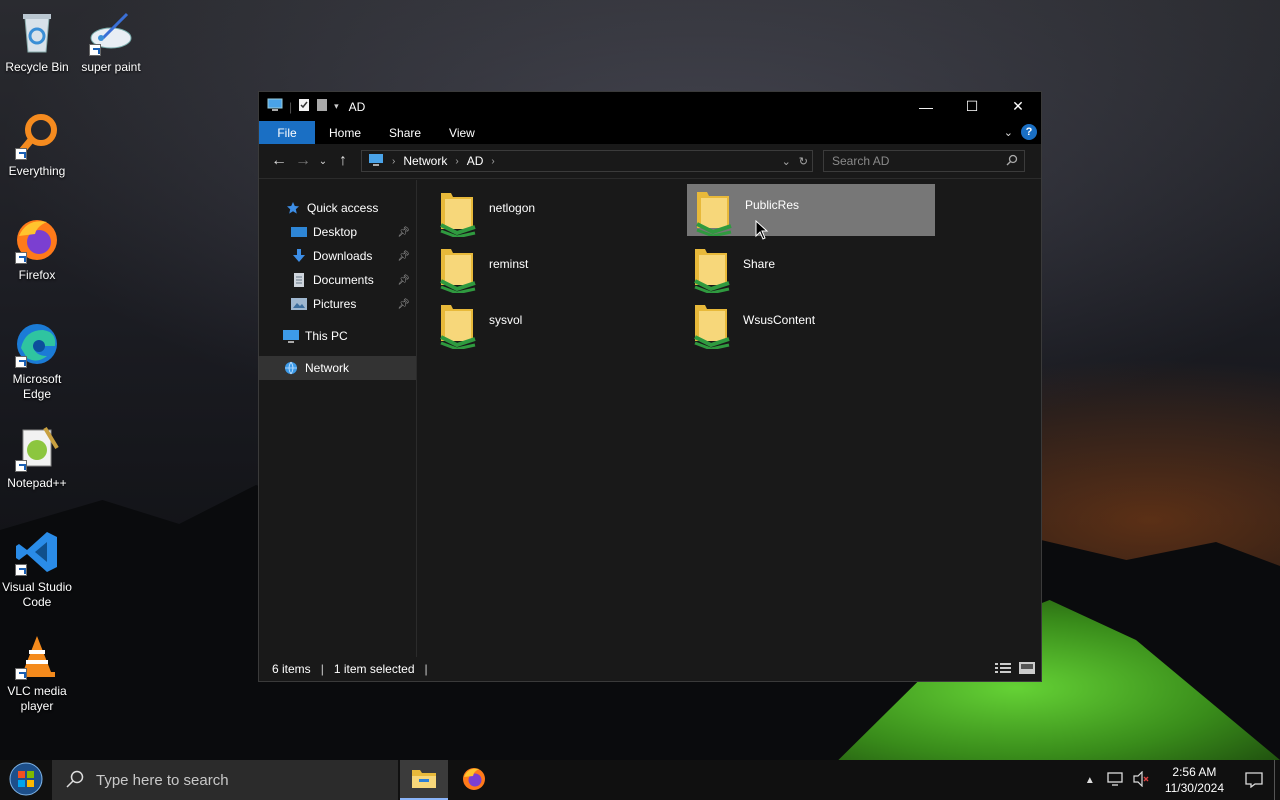 This screenshot has width=1280, height=800. Describe the element at coordinates (345, 132) in the screenshot. I see `tab-home: Home` at that location.